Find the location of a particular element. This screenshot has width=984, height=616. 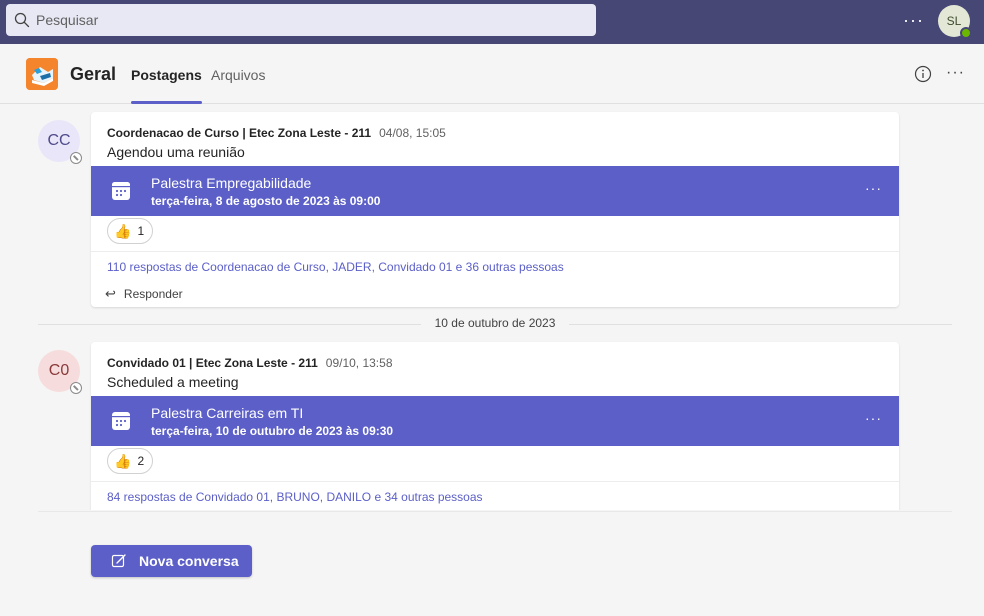

team-logo is located at coordinates (42, 74).